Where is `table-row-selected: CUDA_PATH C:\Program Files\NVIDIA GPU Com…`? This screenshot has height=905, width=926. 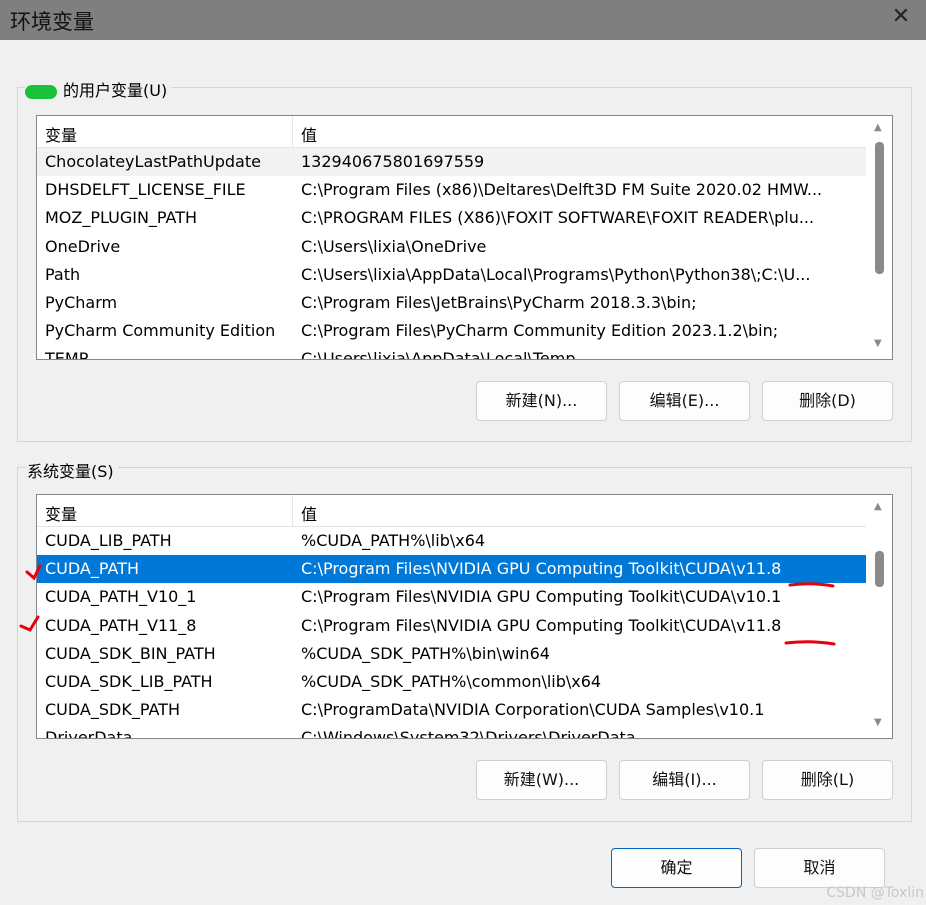
table-row-selected: CUDA_PATH C:\Program Files\NVIDIA GPU Com… is located at coordinates (451, 569).